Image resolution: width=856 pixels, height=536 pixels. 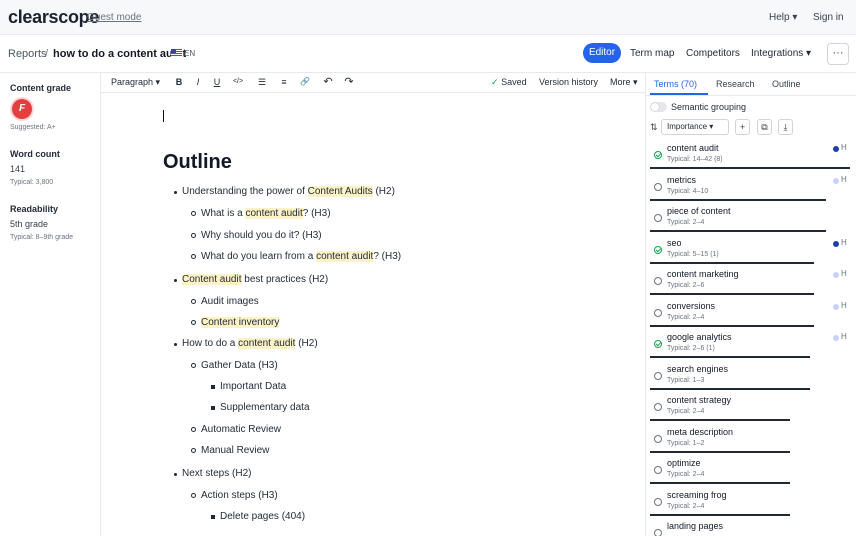 I want to click on term-map-tab: Term map, so click(x=652, y=53).